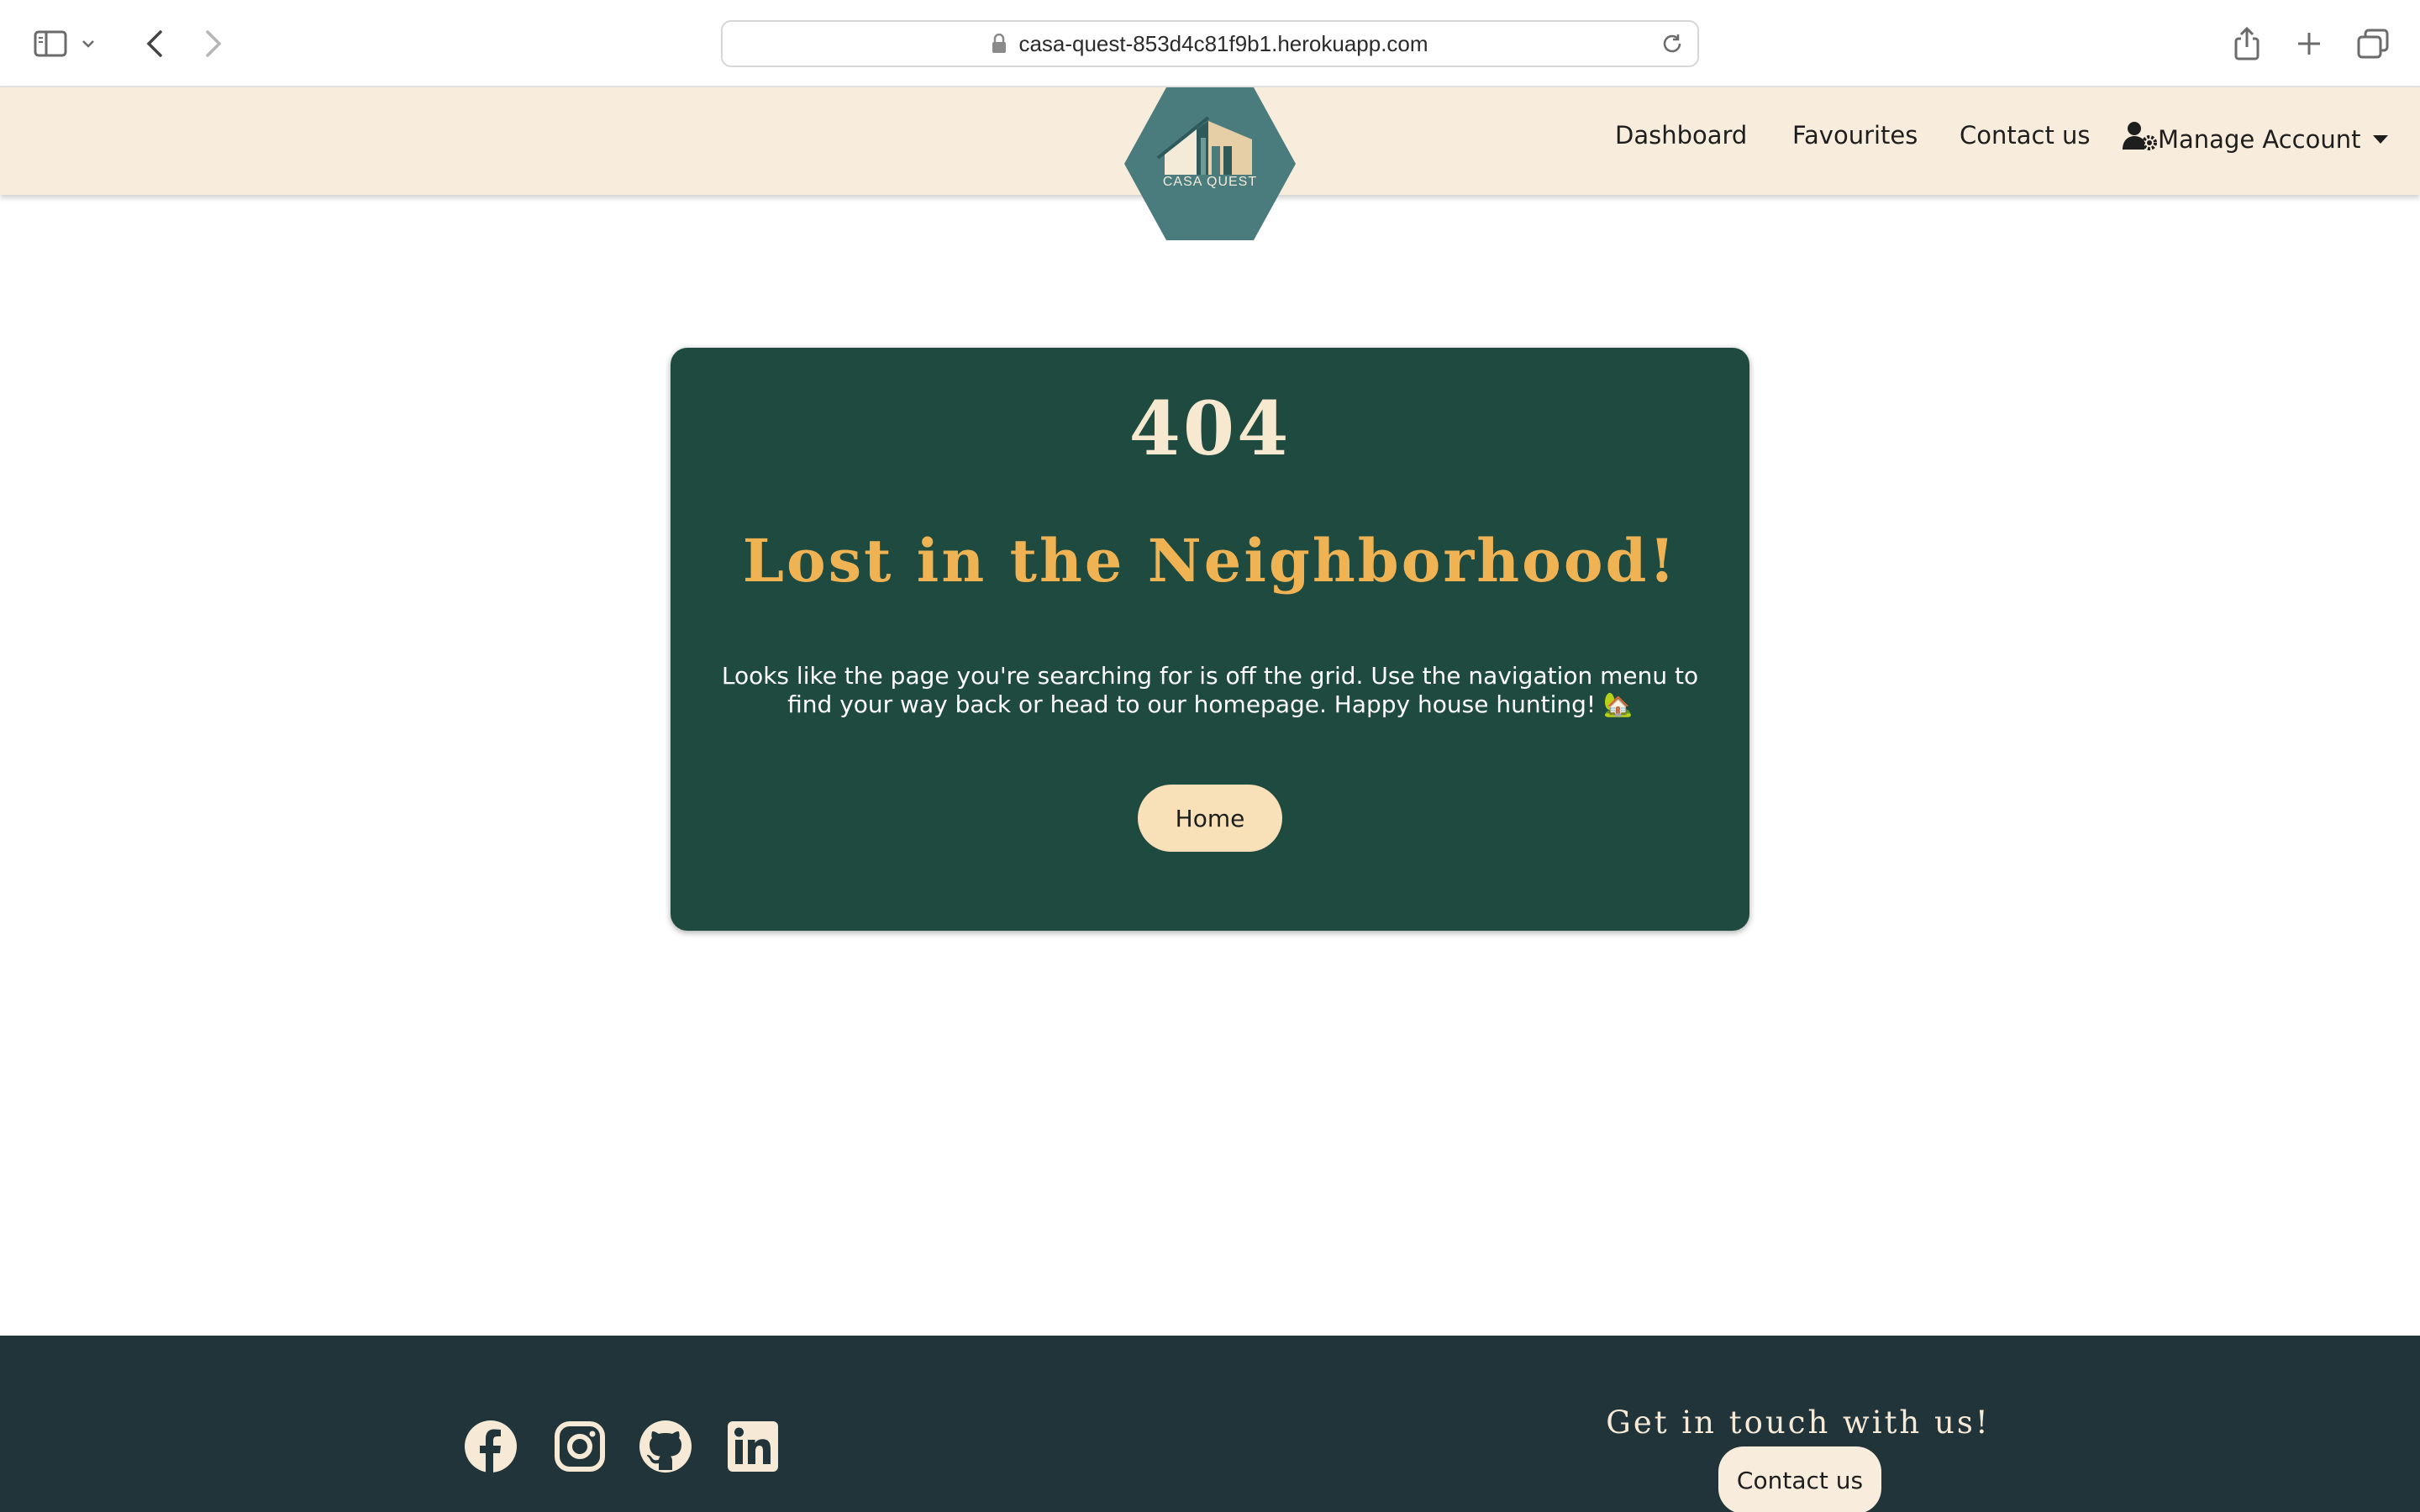 The height and width of the screenshot is (1512, 2420). Describe the element at coordinates (214, 43) in the screenshot. I see `forward-icon` at that location.